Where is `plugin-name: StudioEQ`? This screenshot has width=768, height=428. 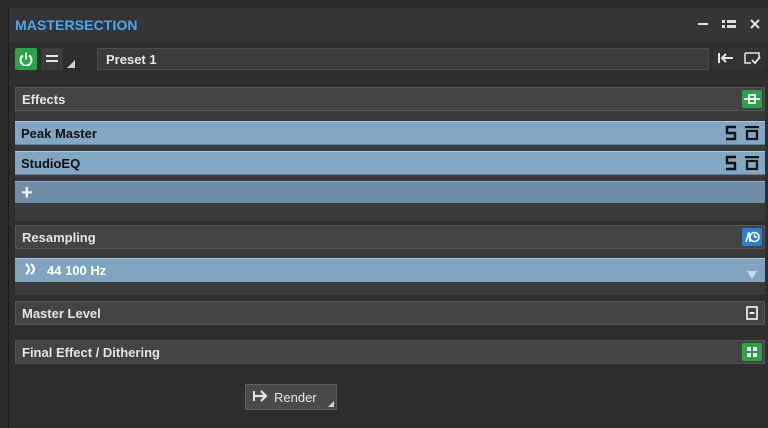
plugin-name: StudioEQ is located at coordinates (51, 163).